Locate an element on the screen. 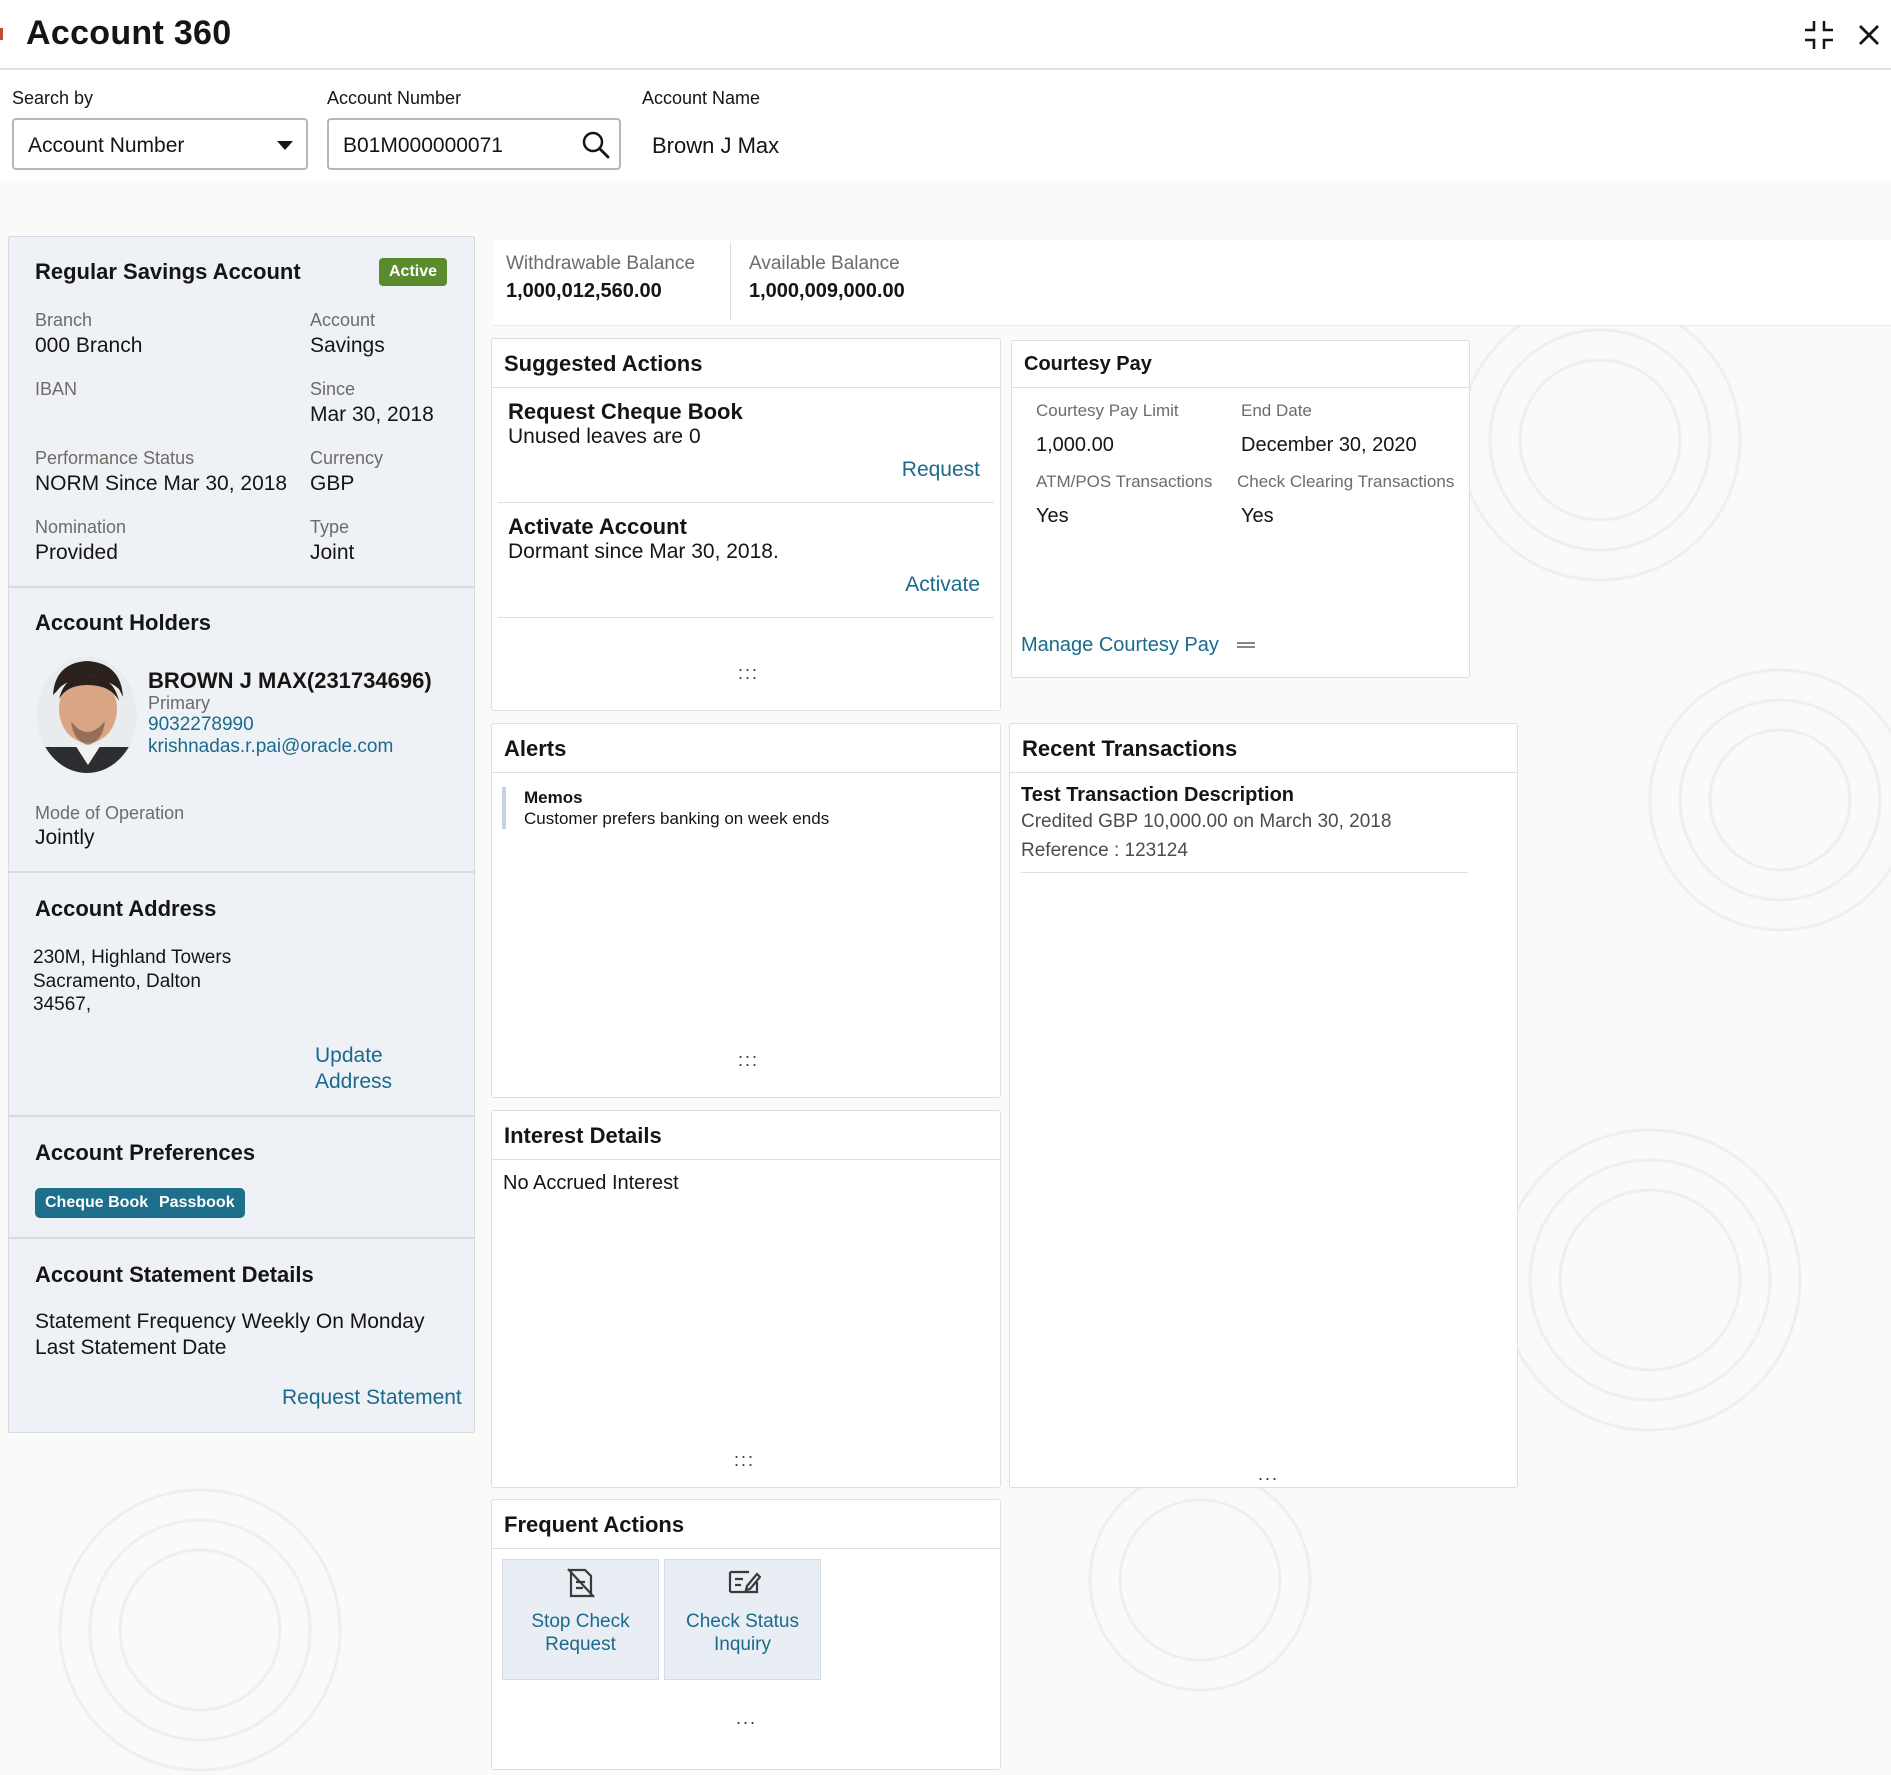  stop-check-request-tile: Stop Check Request is located at coordinates (580, 1619).